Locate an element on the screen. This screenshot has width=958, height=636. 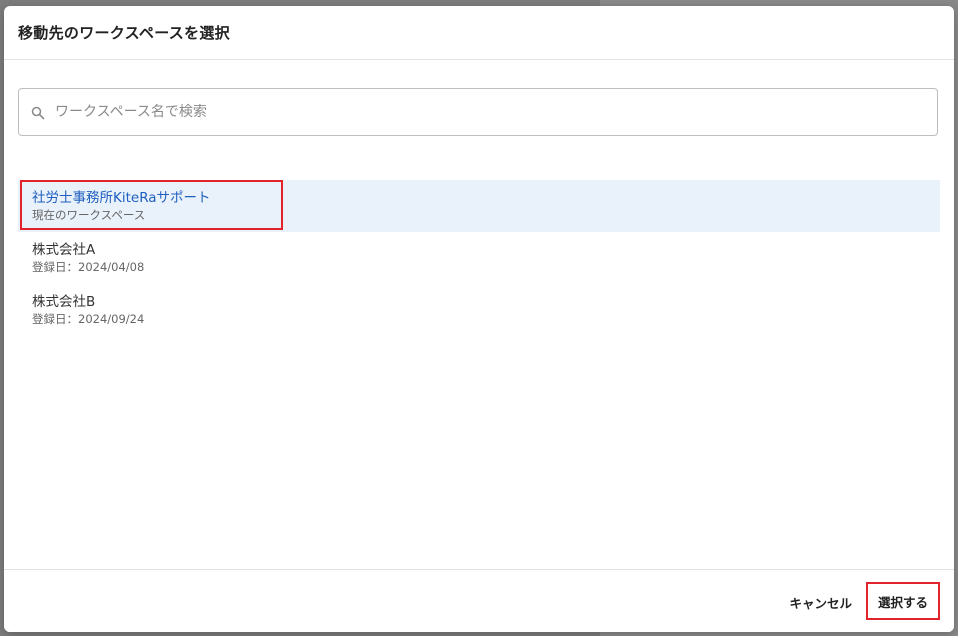
workspace-name: 株式会社A is located at coordinates (64, 250).